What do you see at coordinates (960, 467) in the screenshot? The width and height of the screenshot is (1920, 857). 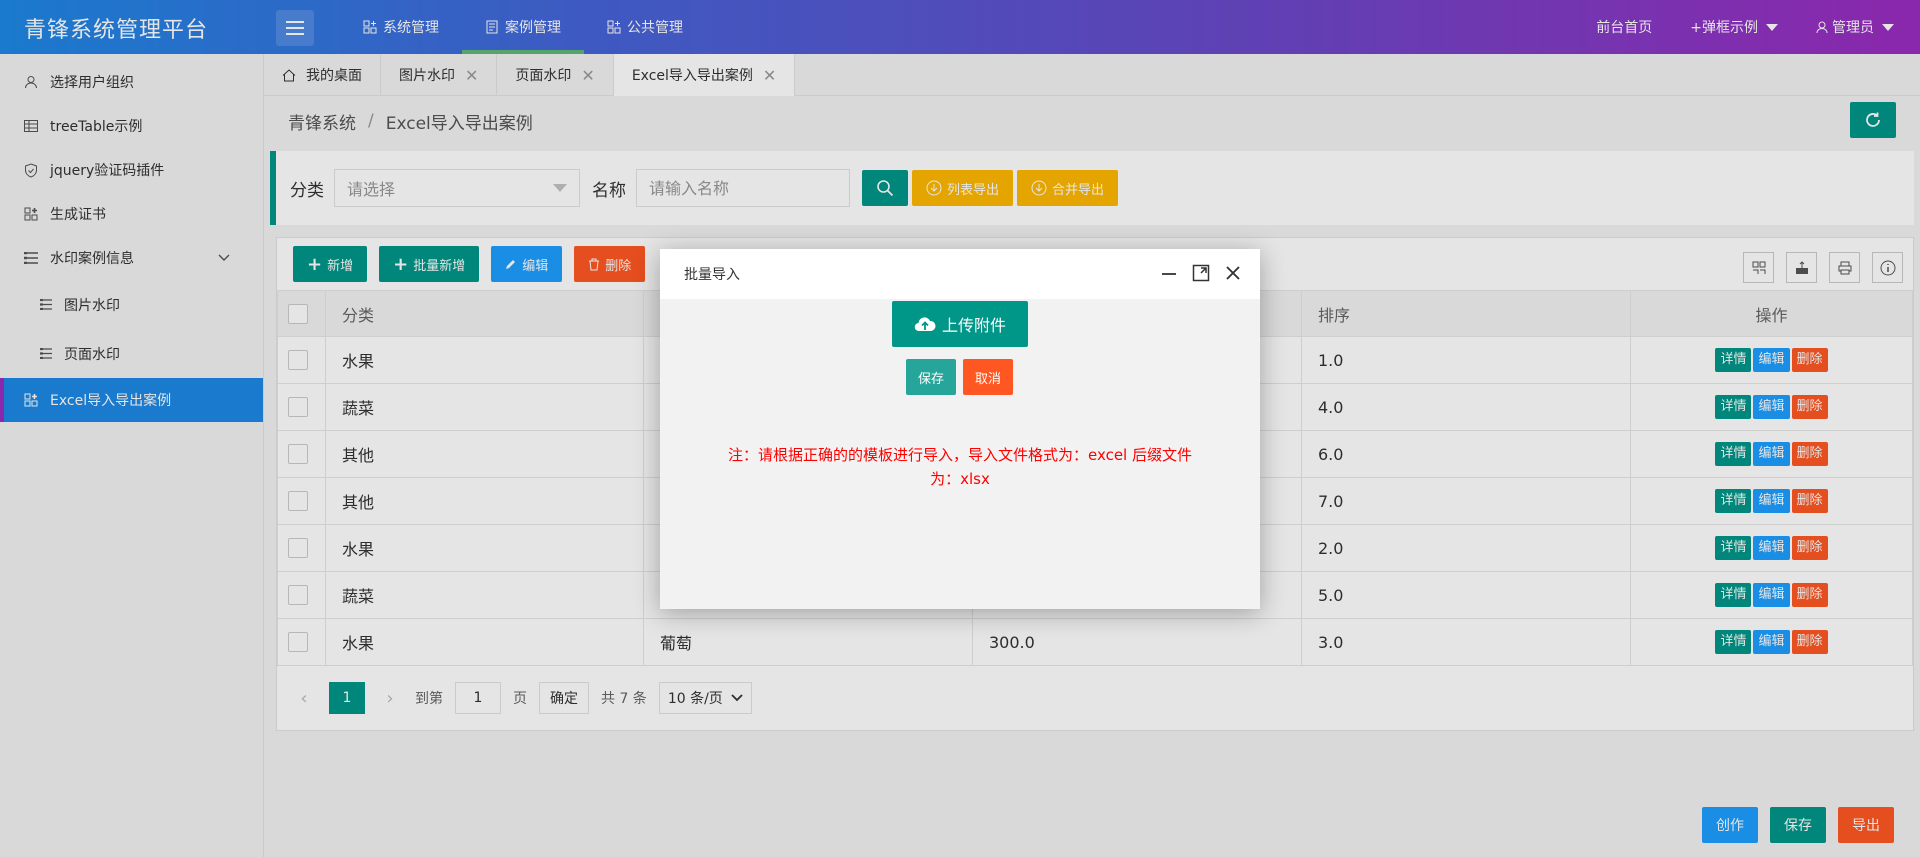 I see `import-note: 注：请根据正确的的模板进行导入，导入文件格式为：excel 后缀文件为：xlsx` at bounding box center [960, 467].